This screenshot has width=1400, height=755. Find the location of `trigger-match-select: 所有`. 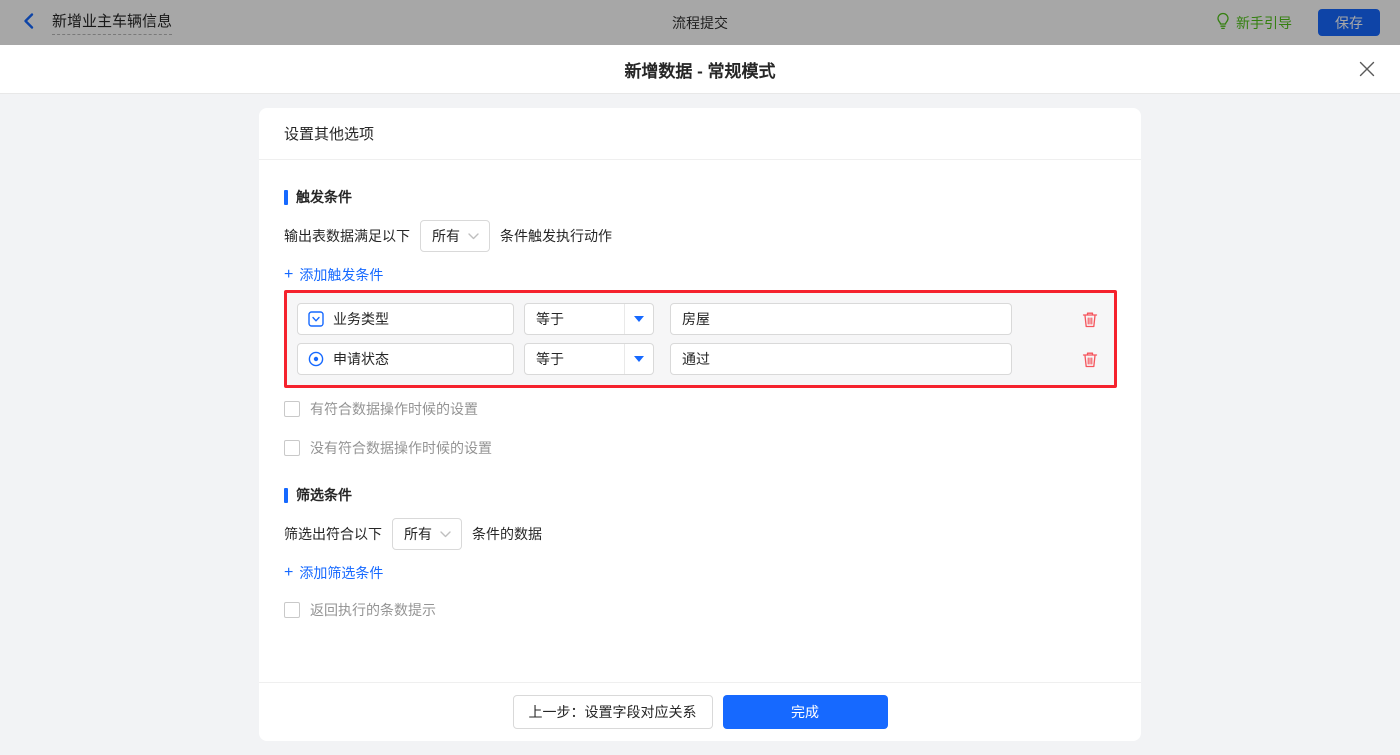

trigger-match-select: 所有 is located at coordinates (455, 236).